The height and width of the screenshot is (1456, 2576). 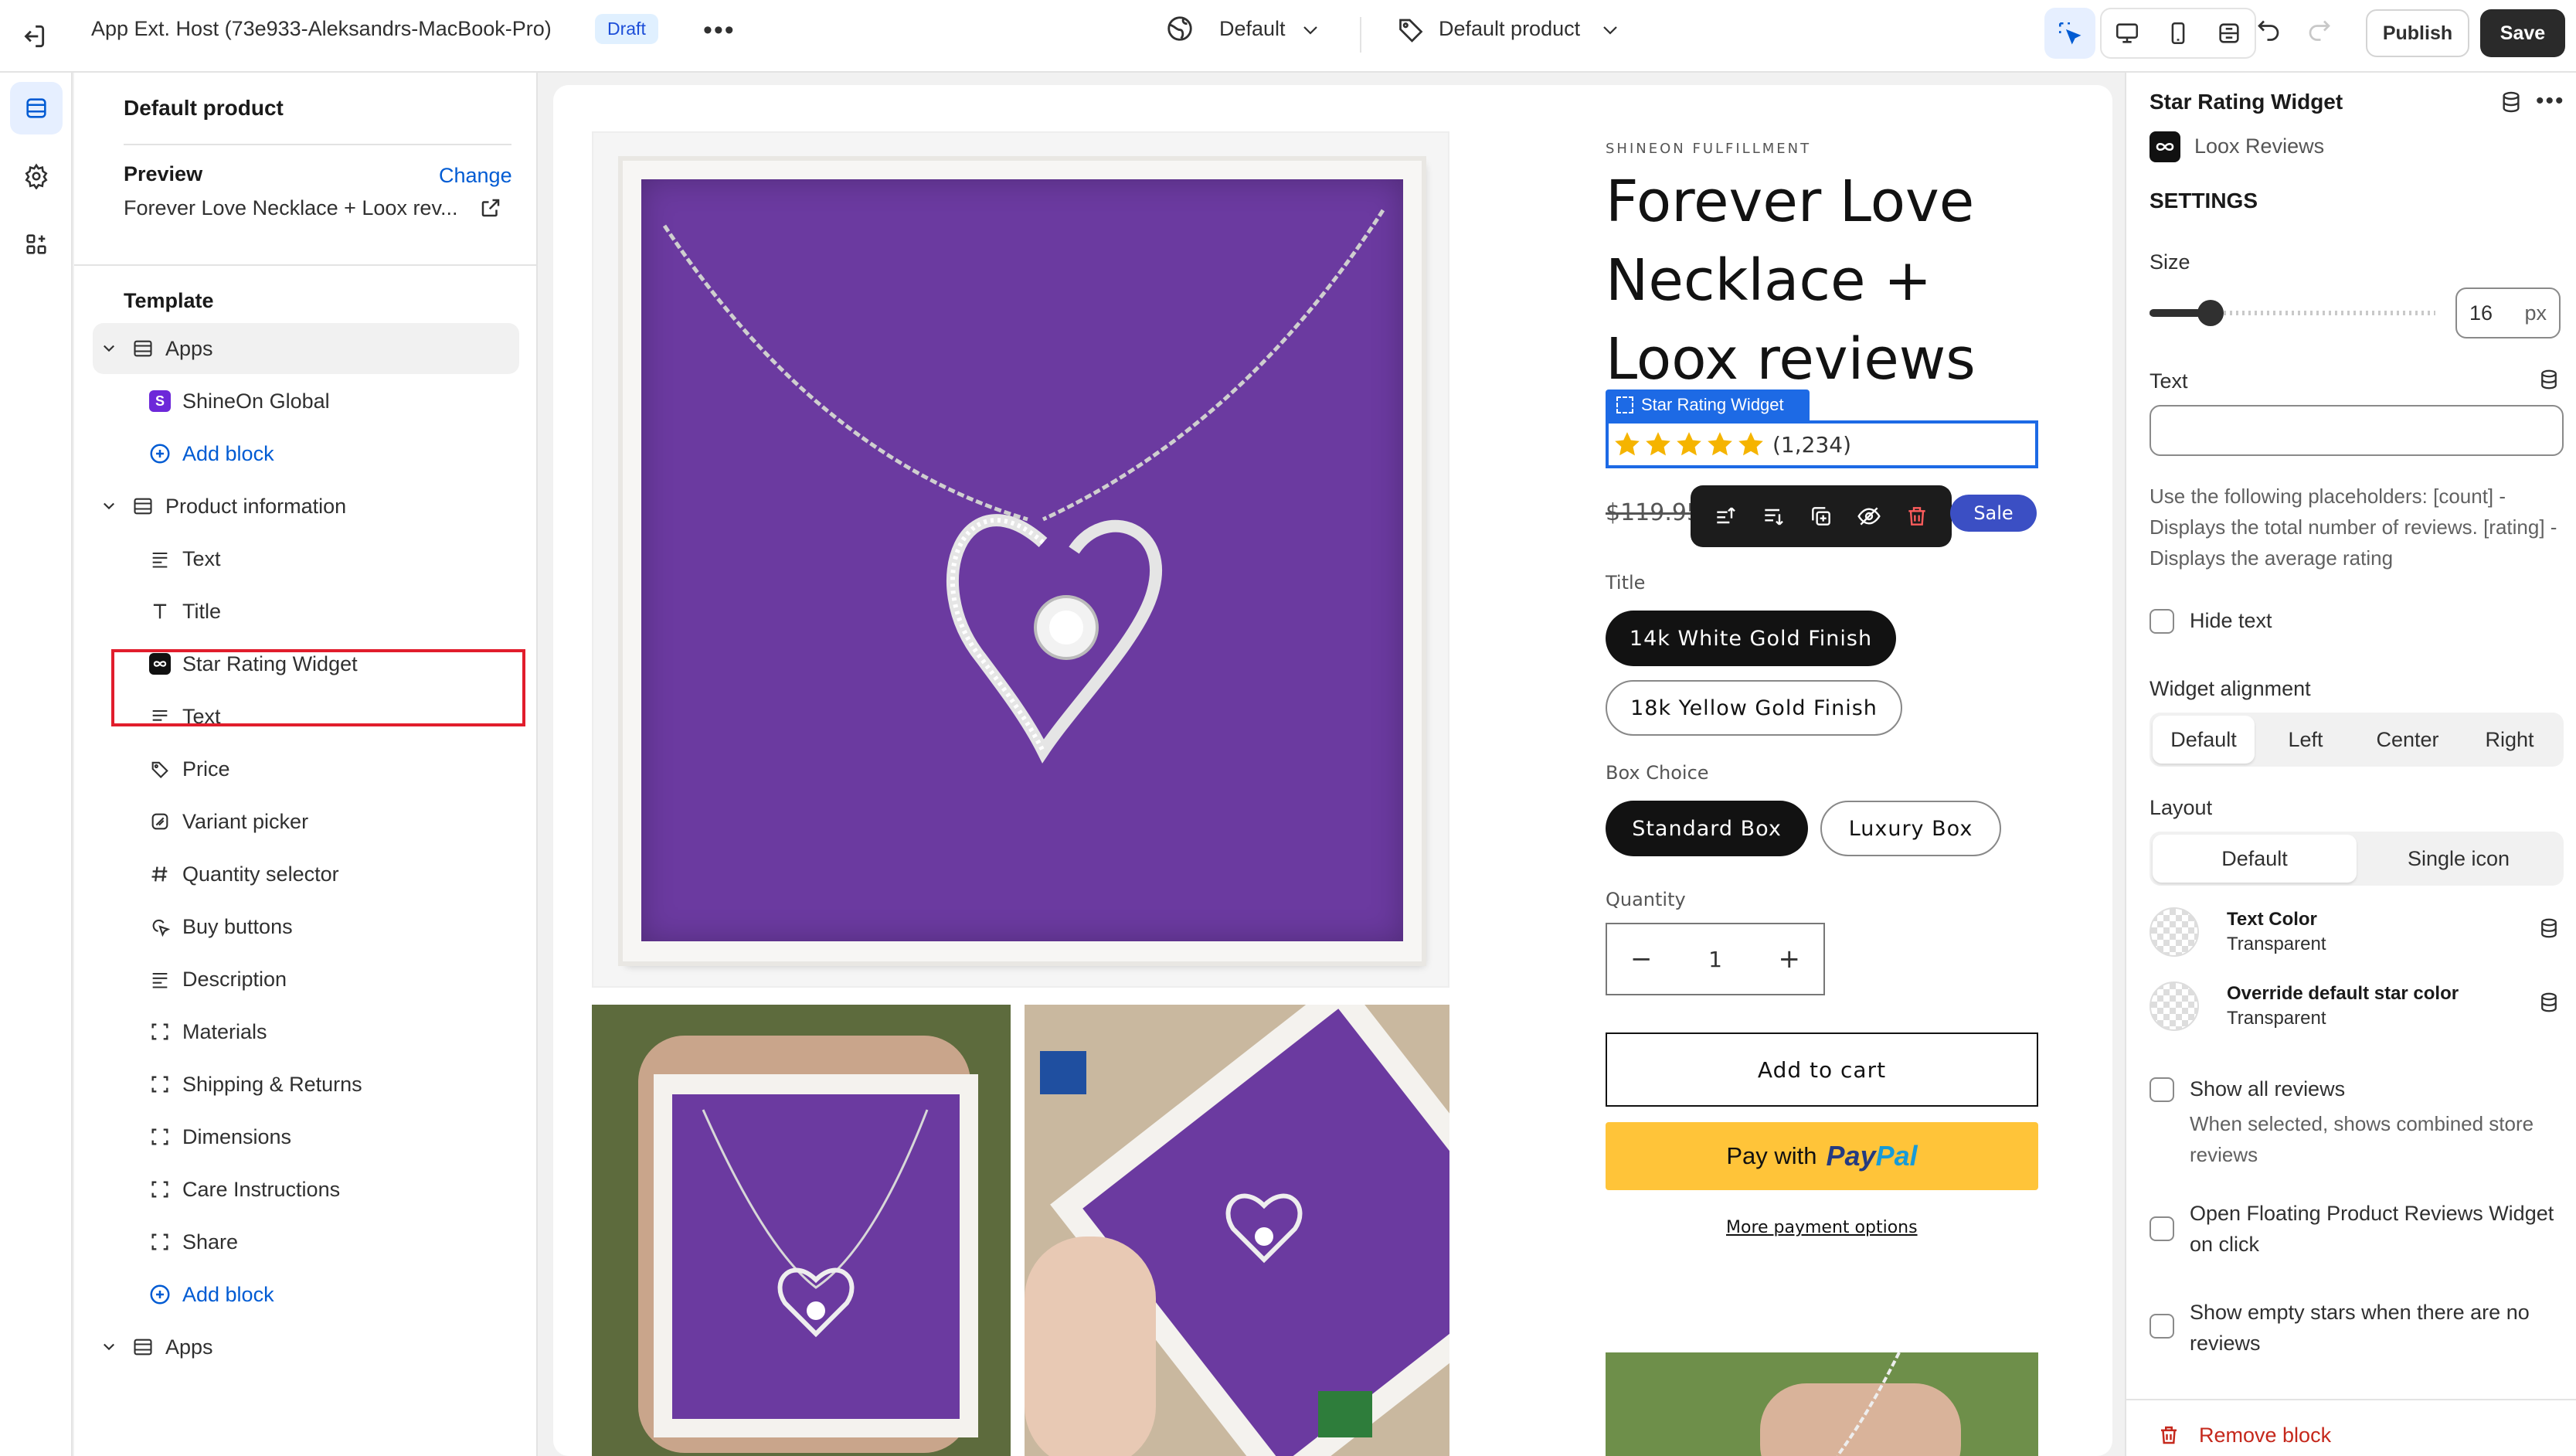 What do you see at coordinates (1715, 960) in the screenshot?
I see `quantity-value: 1` at bounding box center [1715, 960].